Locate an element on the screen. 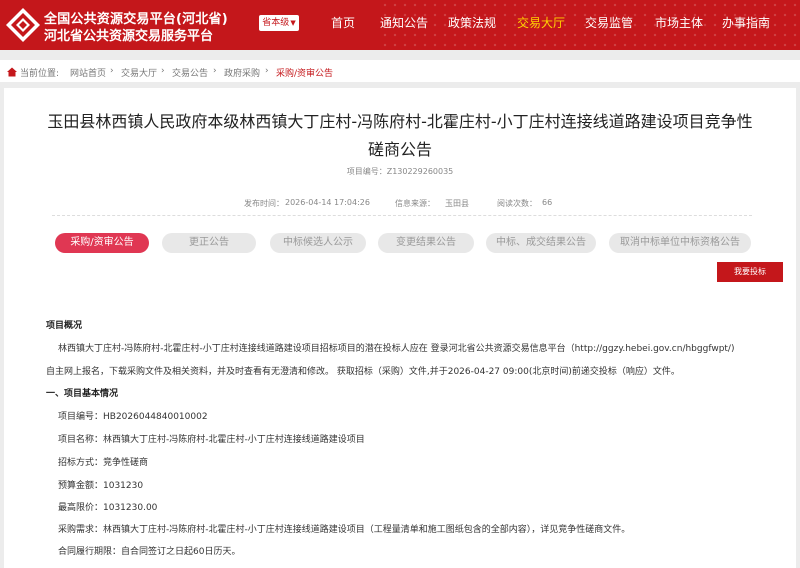 The width and height of the screenshot is (800, 568). project-number: 项目编号：Z130229260035 is located at coordinates (400, 171).